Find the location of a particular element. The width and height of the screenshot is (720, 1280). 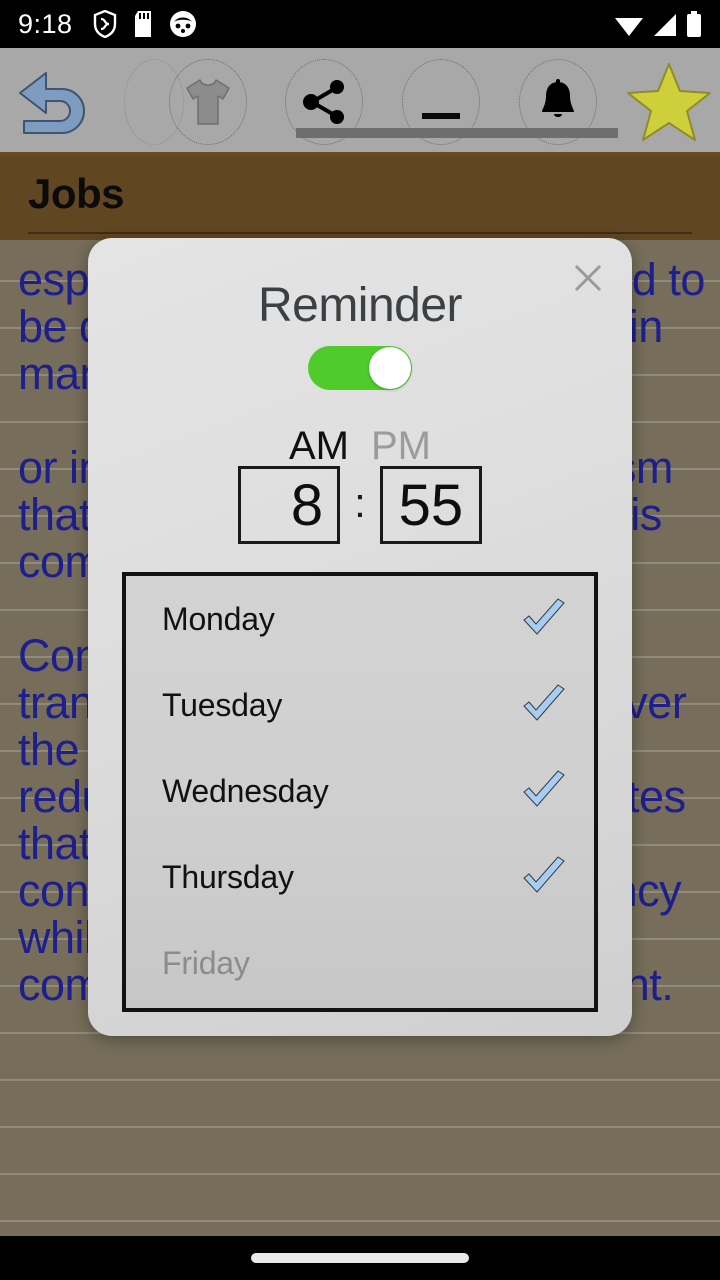

day-row-monday: Monday is located at coordinates (360, 619).